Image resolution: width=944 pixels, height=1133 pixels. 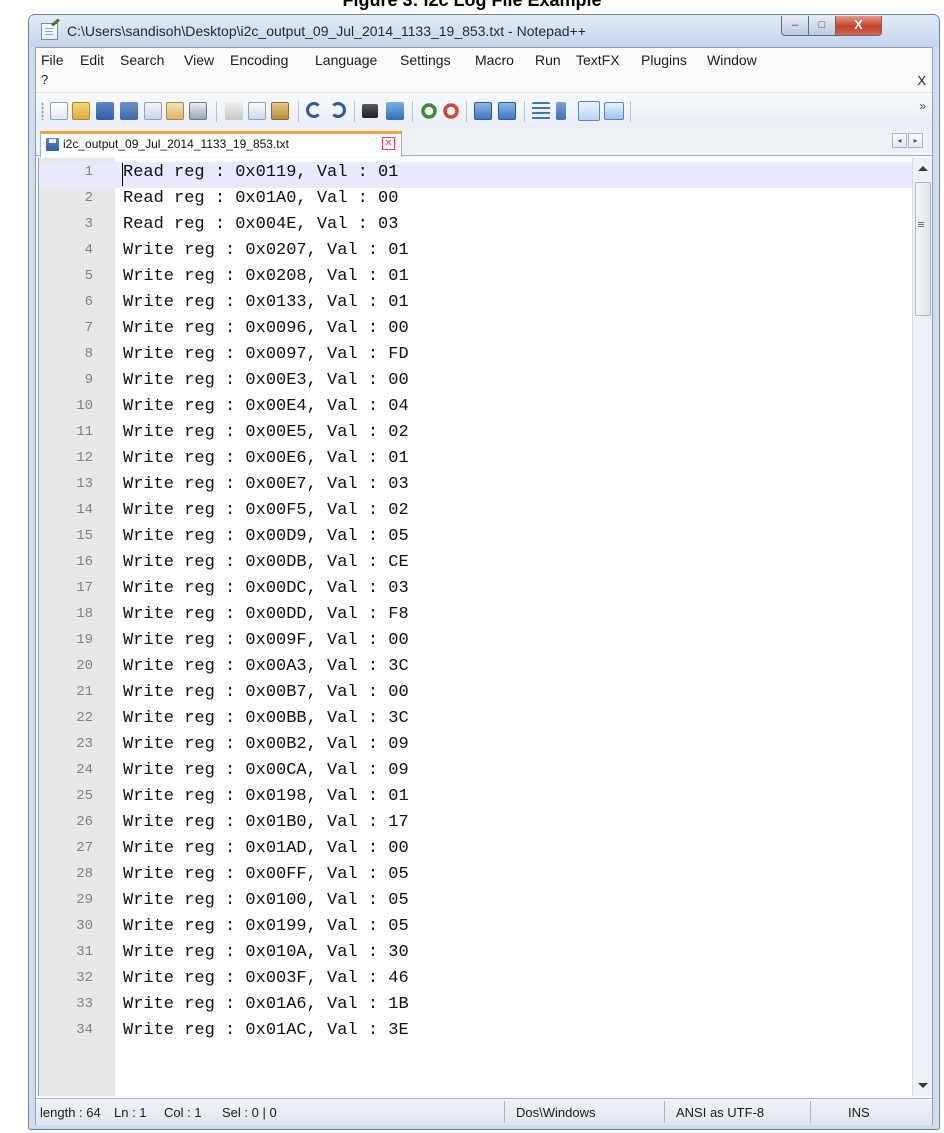 What do you see at coordinates (475, 1007) in the screenshot?
I see `code-line: 33 Write reg : 0x01A6, Val : 1B` at bounding box center [475, 1007].